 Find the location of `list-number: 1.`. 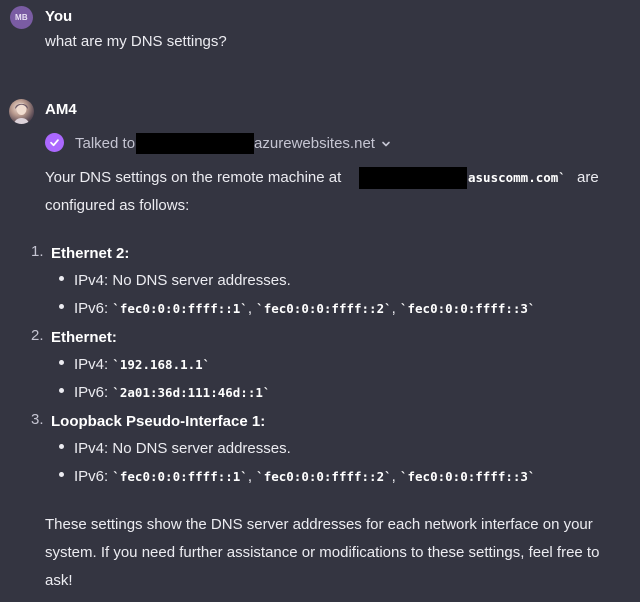

list-number: 1. is located at coordinates (37, 251).